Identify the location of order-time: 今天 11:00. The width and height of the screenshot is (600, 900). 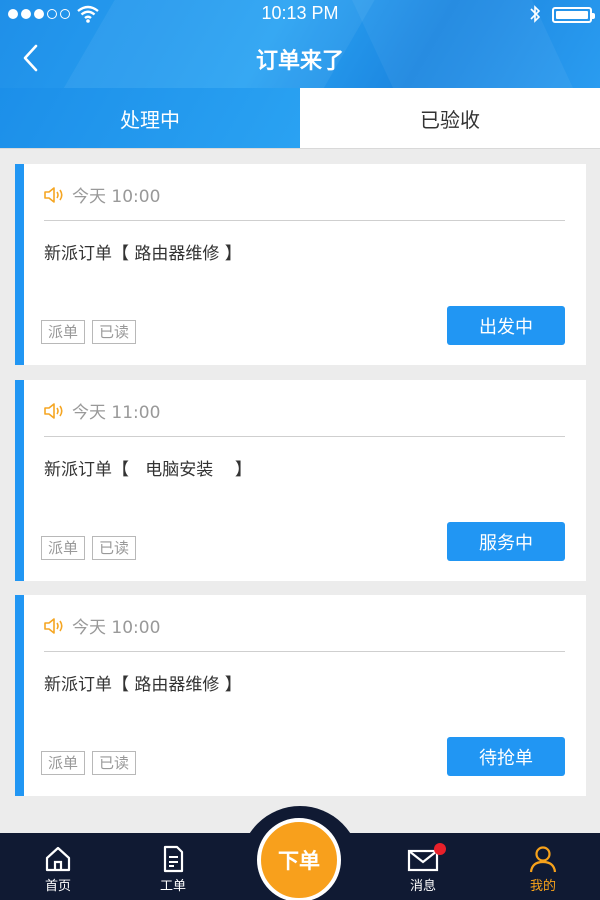
(116, 413).